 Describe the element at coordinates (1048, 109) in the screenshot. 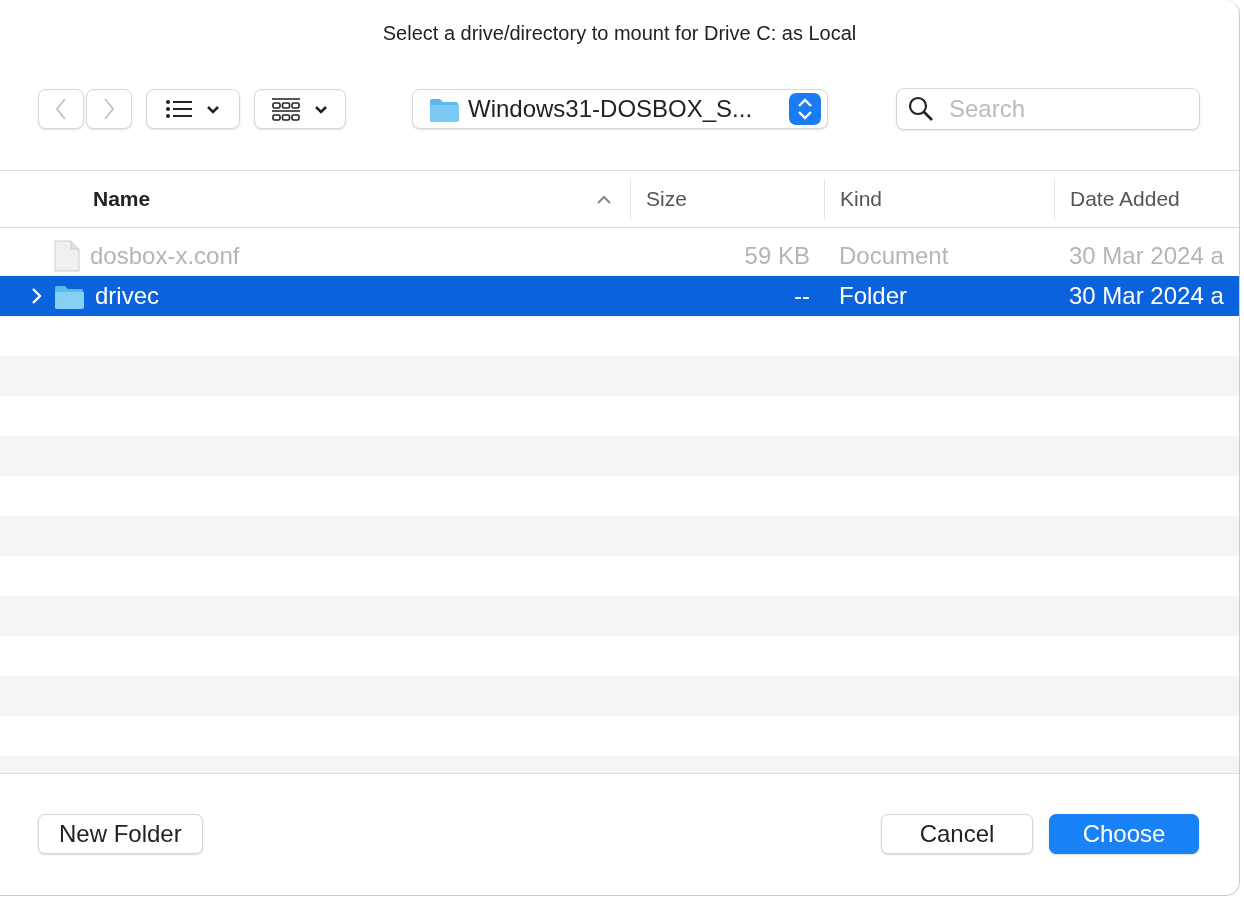

I see `search-field: Search` at that location.